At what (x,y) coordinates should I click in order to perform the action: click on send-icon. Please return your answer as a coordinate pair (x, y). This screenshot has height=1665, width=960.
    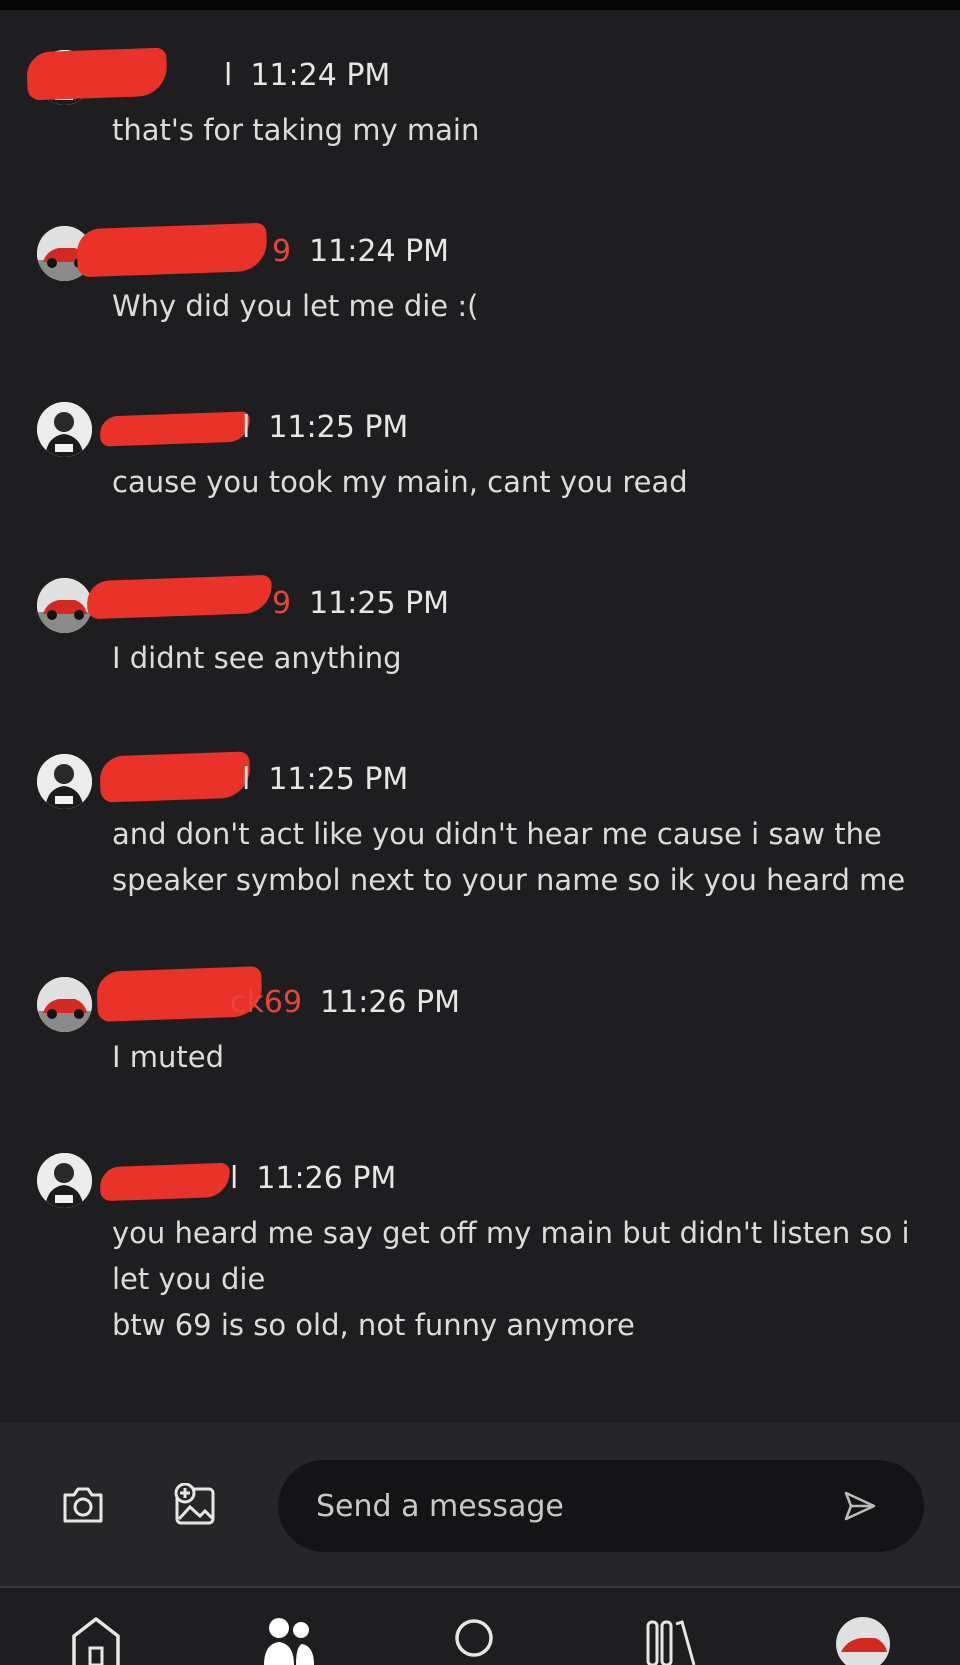
    Looking at the image, I should click on (860, 1506).